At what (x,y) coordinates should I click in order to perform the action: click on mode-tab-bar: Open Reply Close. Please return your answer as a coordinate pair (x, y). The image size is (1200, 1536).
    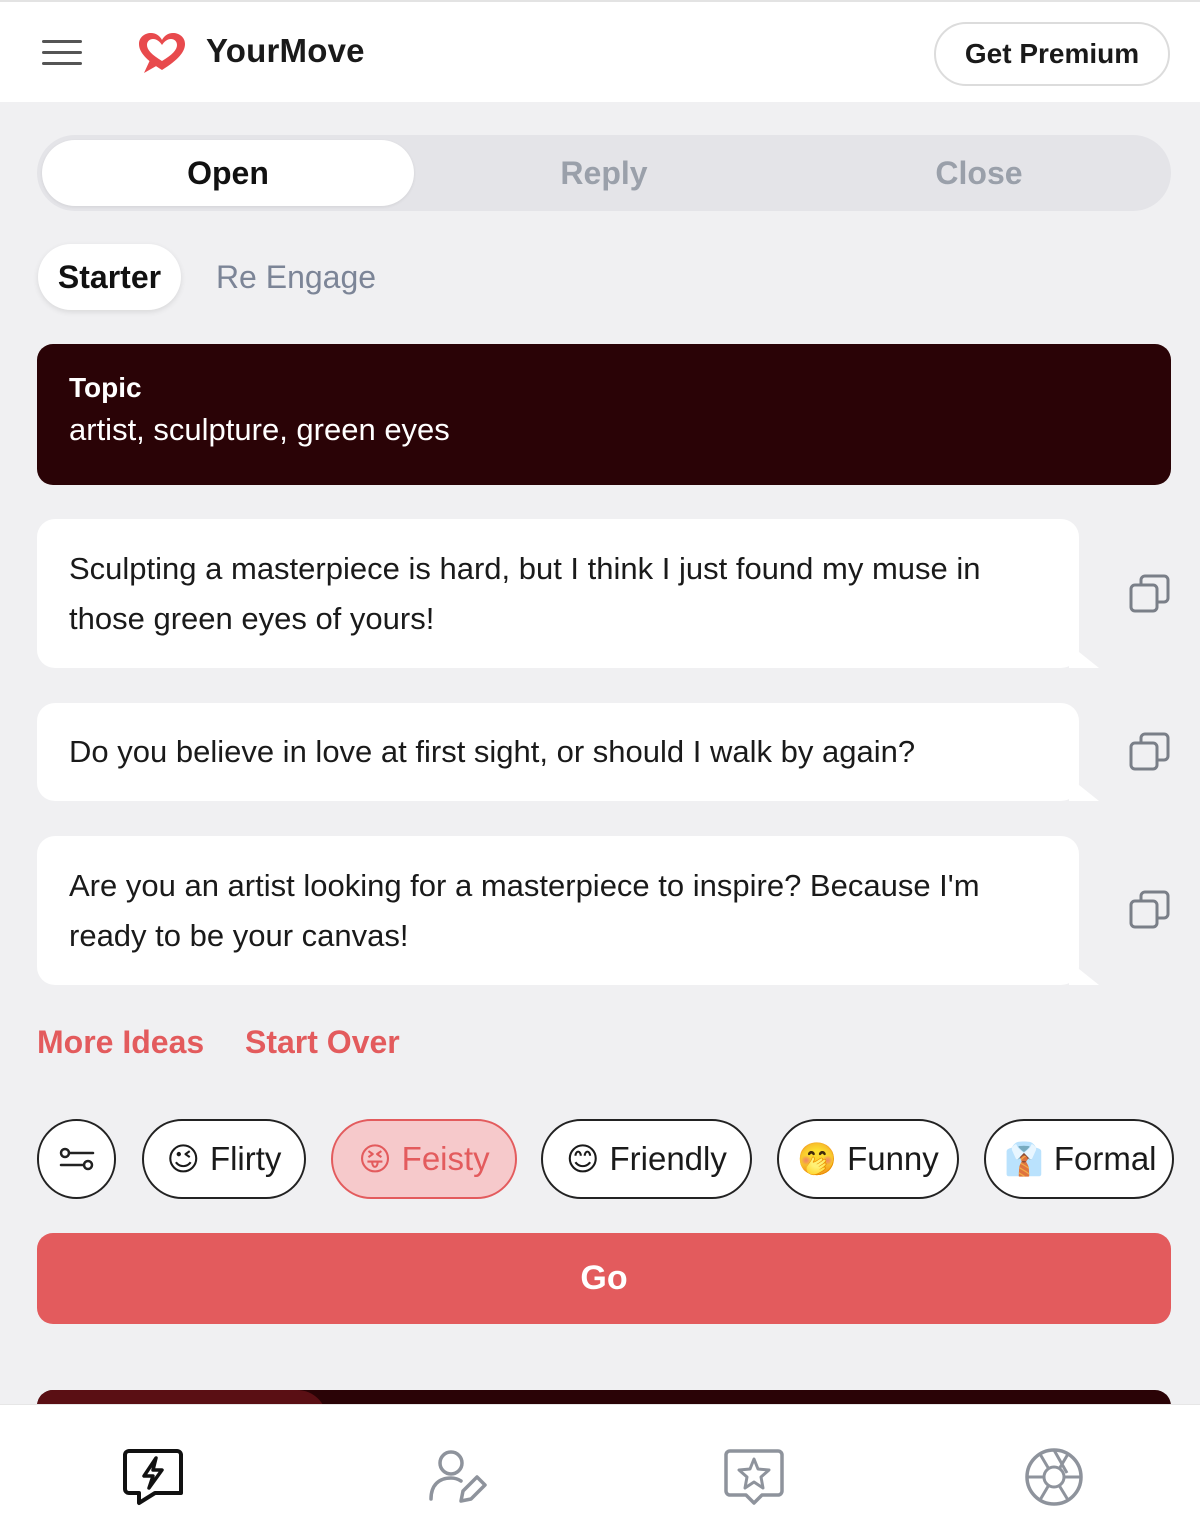
    Looking at the image, I should click on (604, 173).